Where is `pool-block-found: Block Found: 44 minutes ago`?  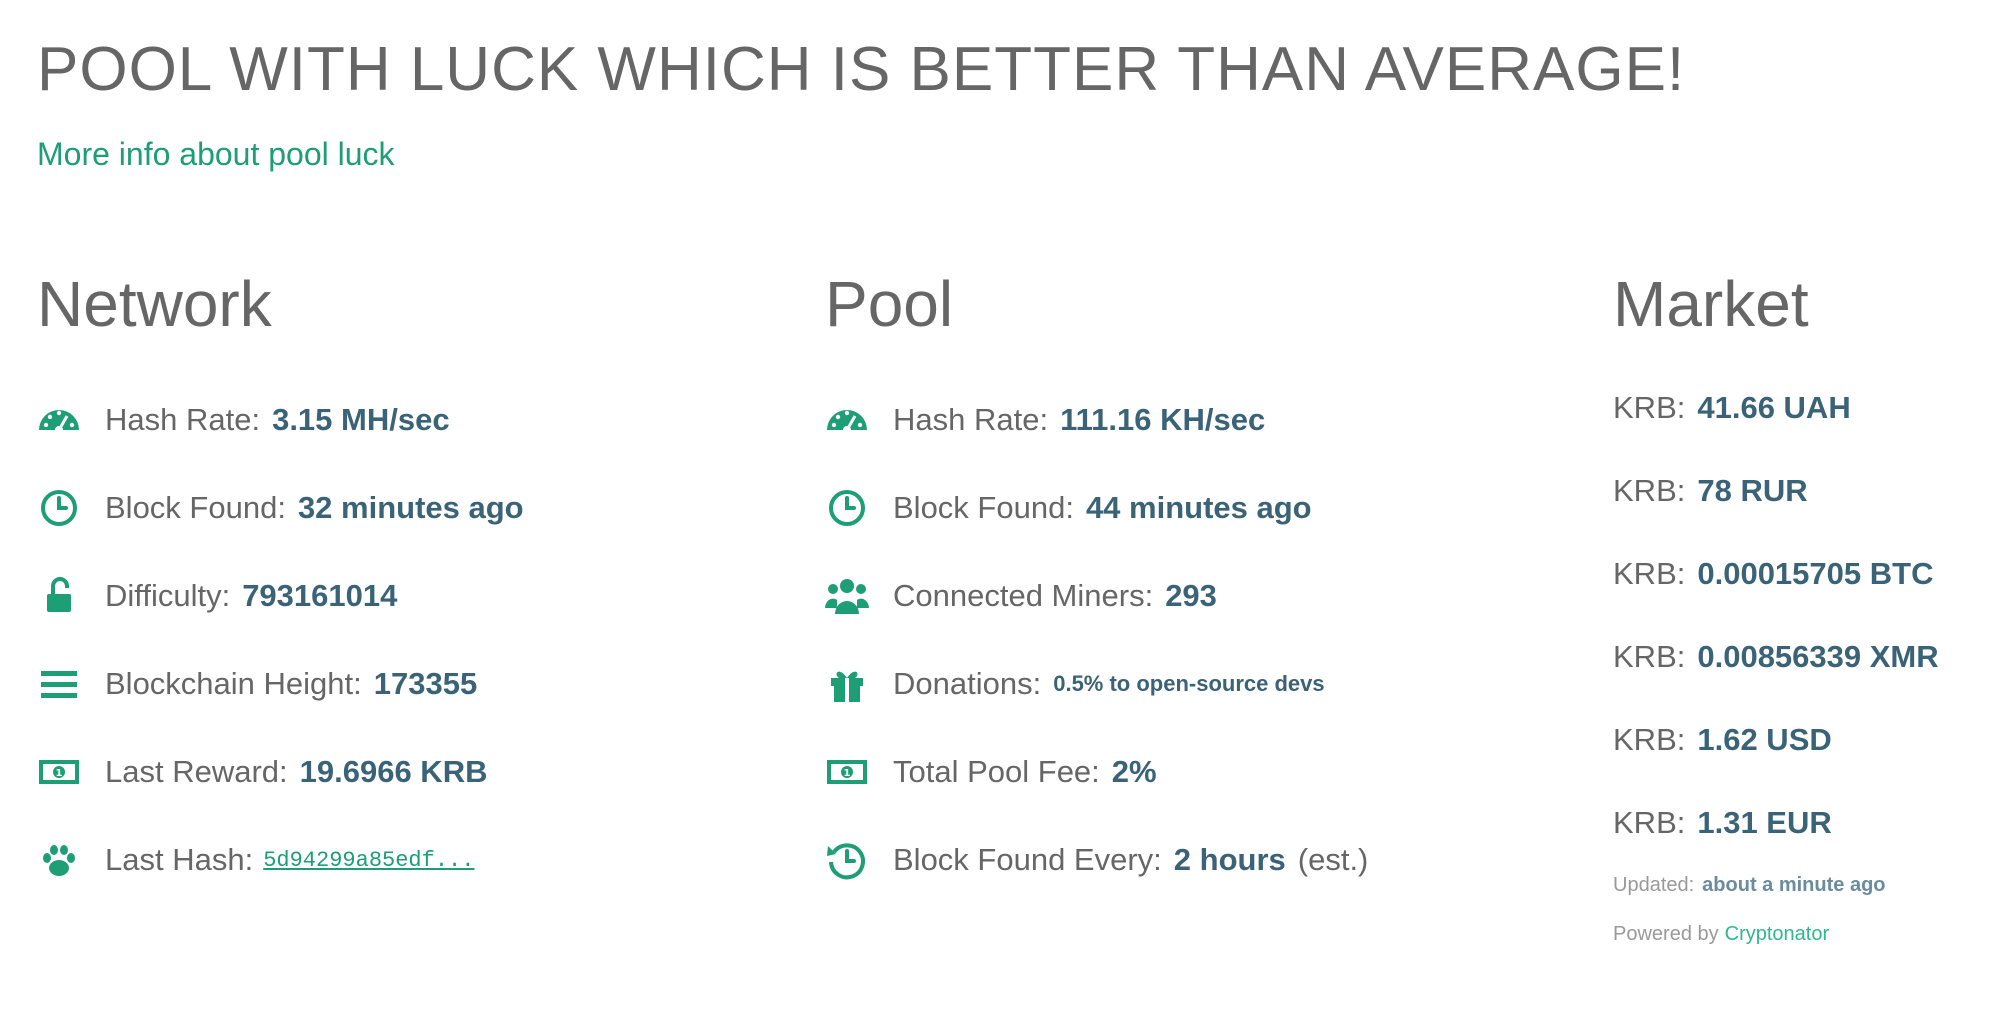
pool-block-found: Block Found: 44 minutes ago is located at coordinates (1068, 508).